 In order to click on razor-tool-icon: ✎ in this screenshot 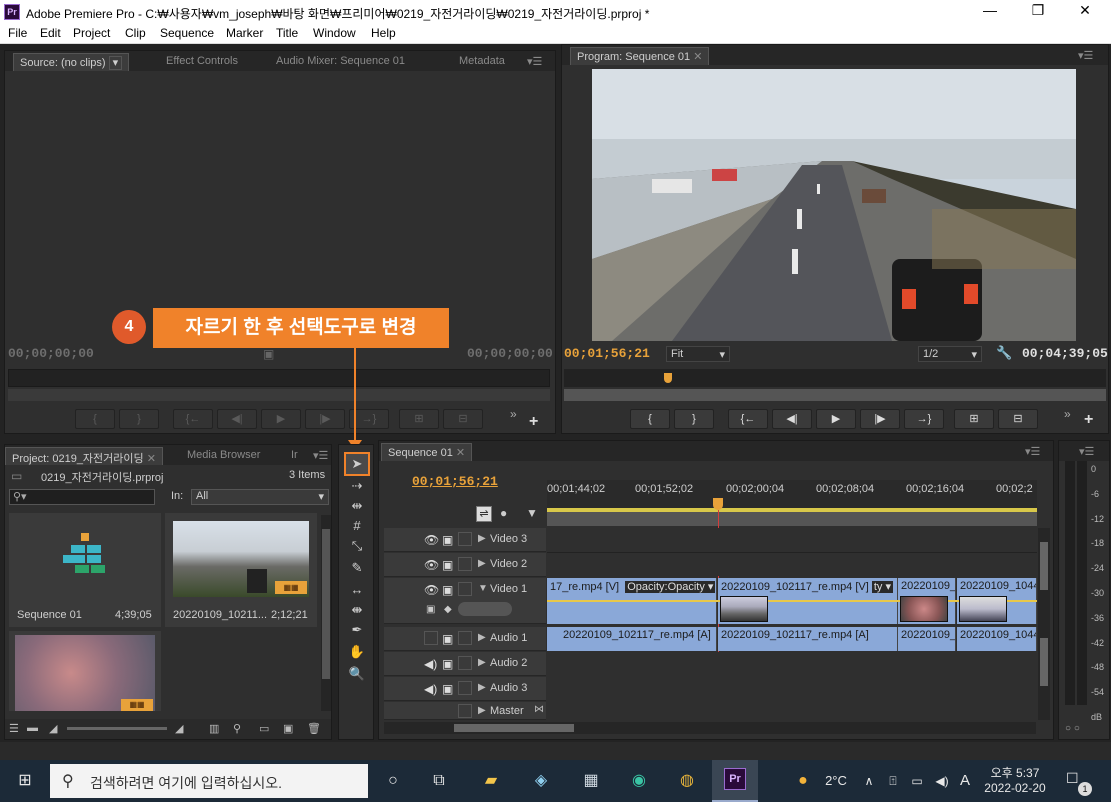, I will do `click(357, 568)`.